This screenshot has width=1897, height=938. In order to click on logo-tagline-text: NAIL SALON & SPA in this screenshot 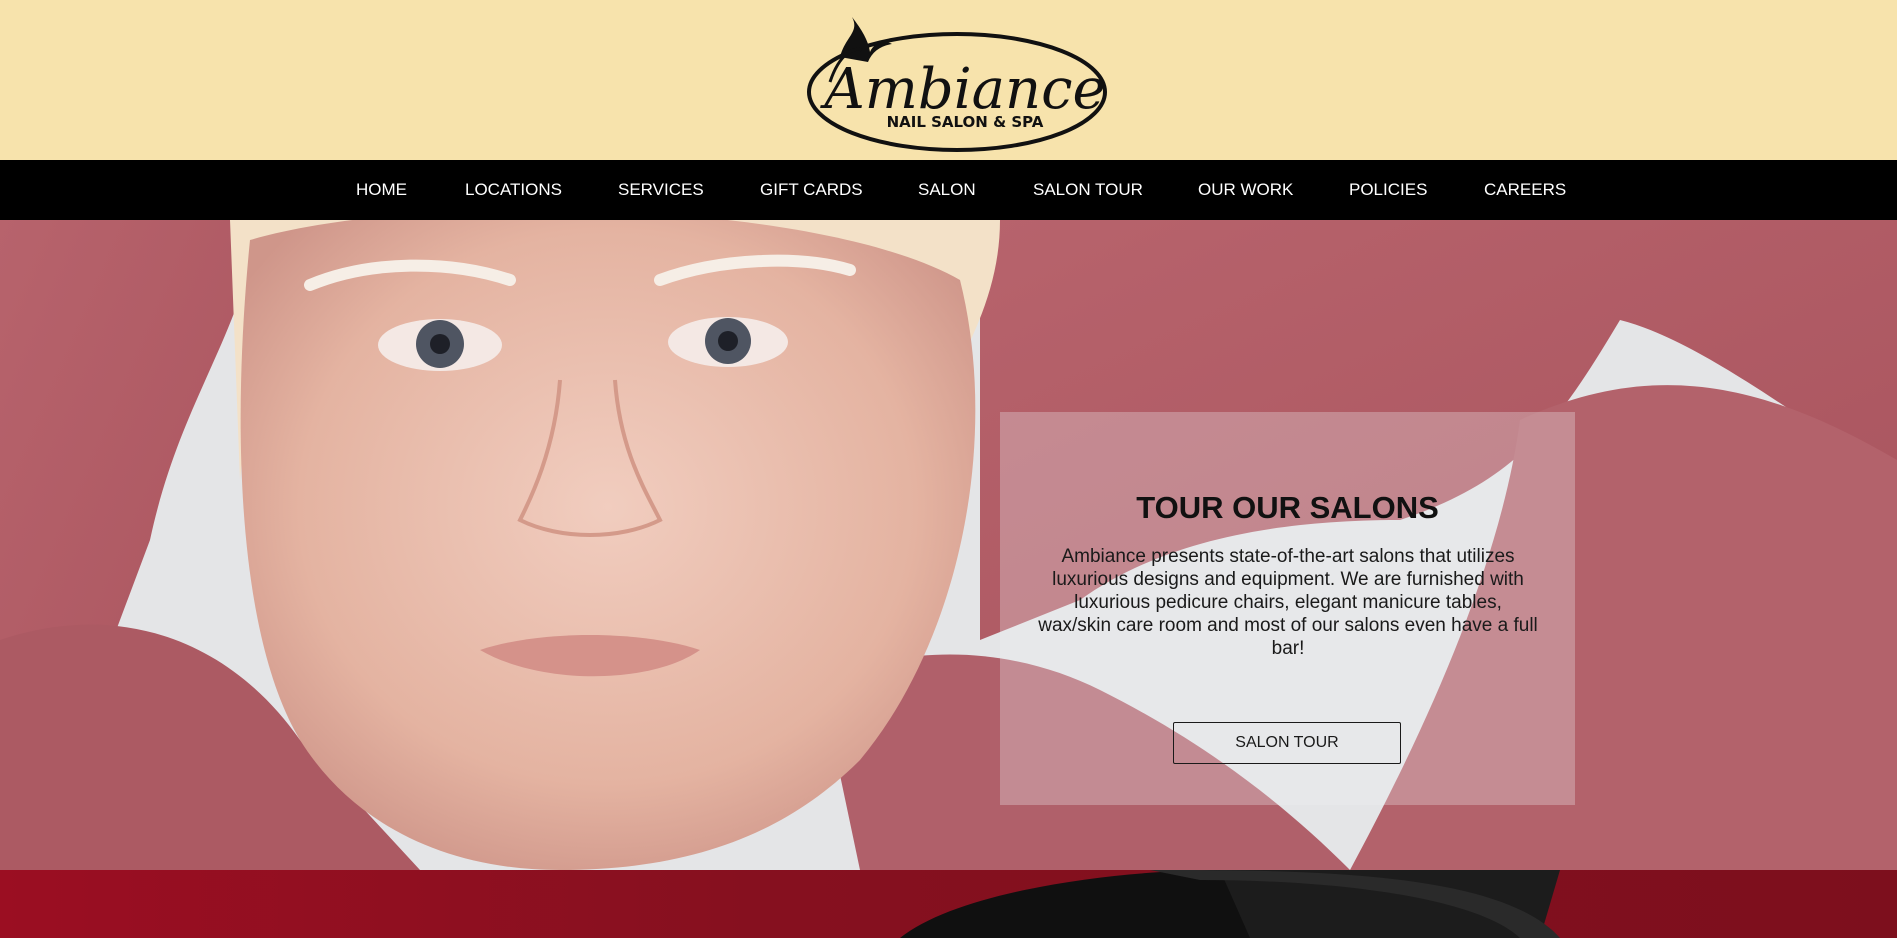, I will do `click(965, 122)`.